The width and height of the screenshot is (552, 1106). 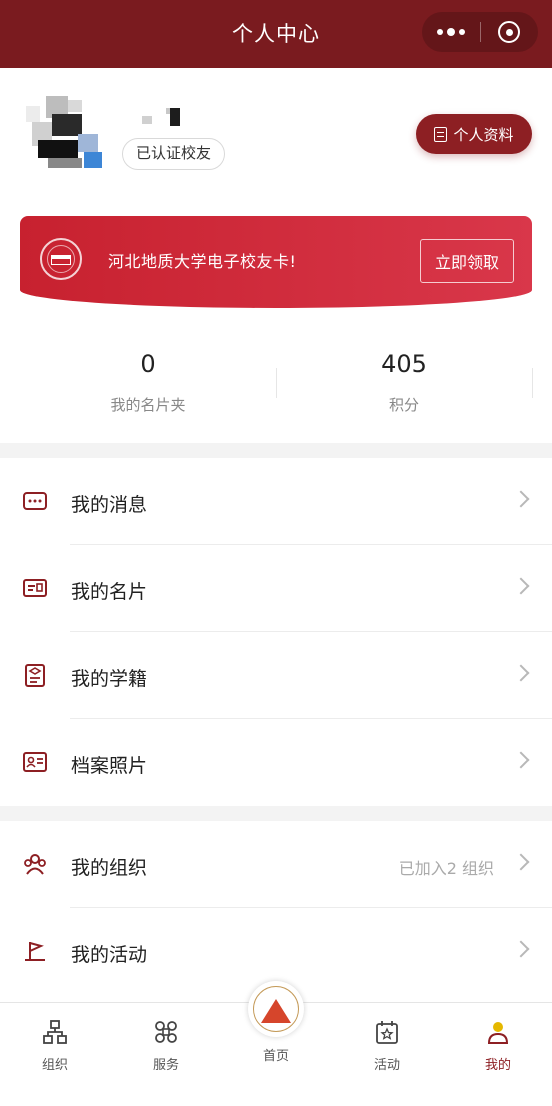 What do you see at coordinates (165, 1065) in the screenshot?
I see `tab-label: 服务` at bounding box center [165, 1065].